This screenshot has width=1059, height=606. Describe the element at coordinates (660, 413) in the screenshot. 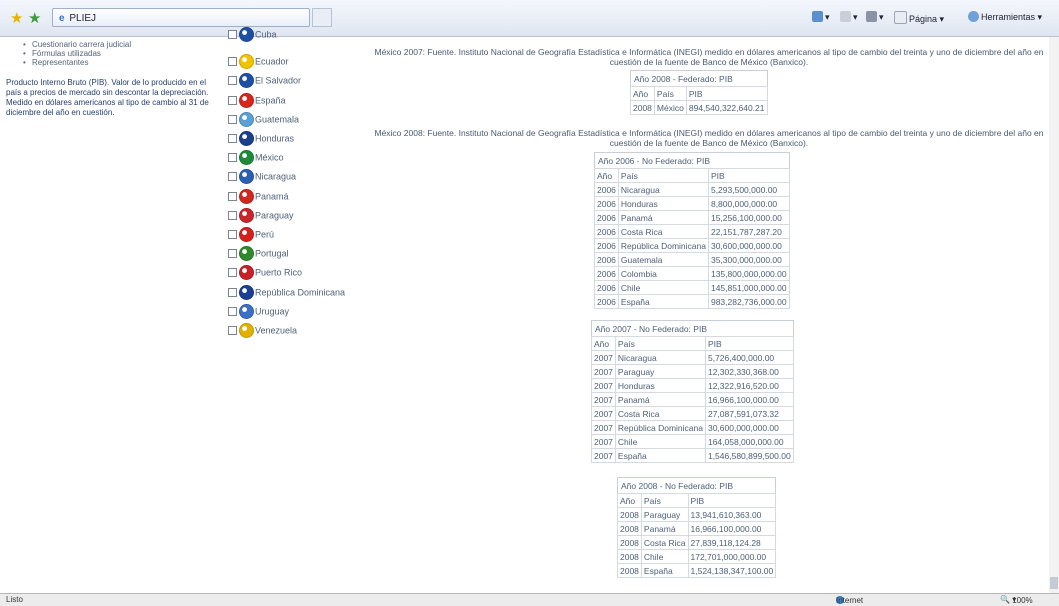

I see `table-cell: Costa Rica` at that location.